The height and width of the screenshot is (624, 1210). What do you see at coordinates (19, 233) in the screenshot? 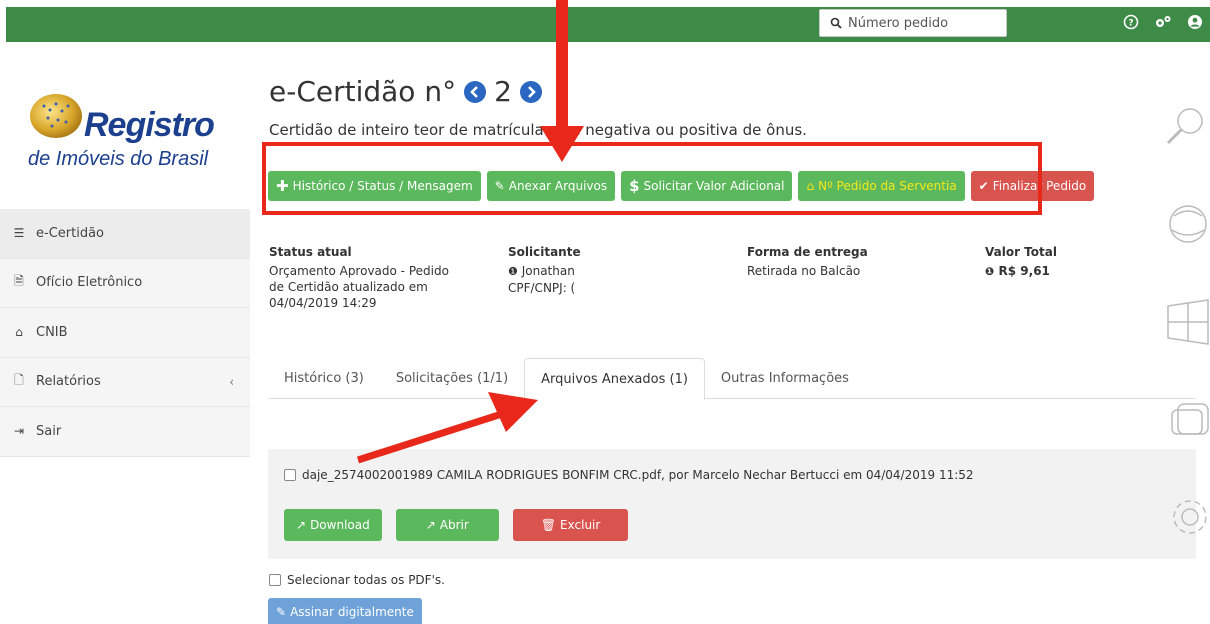
I see `list-icon: ☰` at bounding box center [19, 233].